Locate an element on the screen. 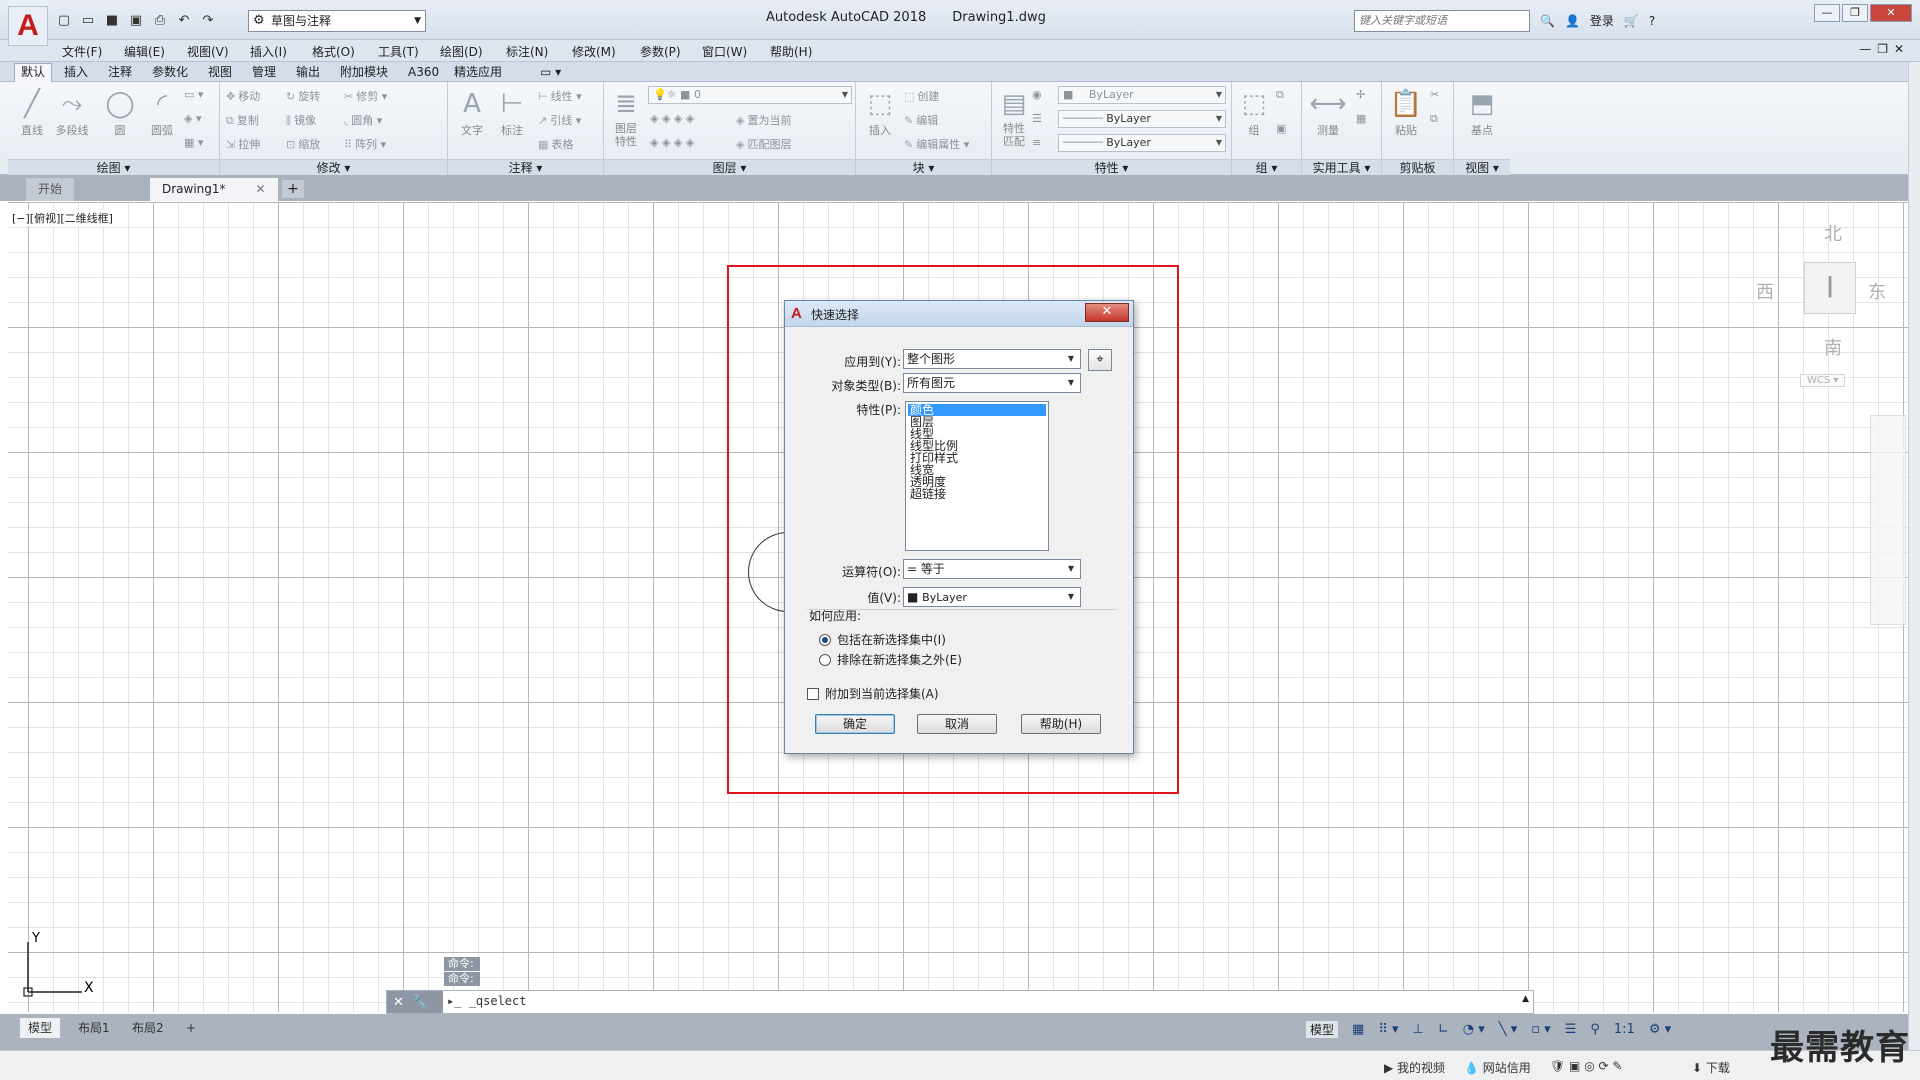 This screenshot has height=1080, width=1920. linetype-icon: ☰ is located at coordinates (1037, 118).